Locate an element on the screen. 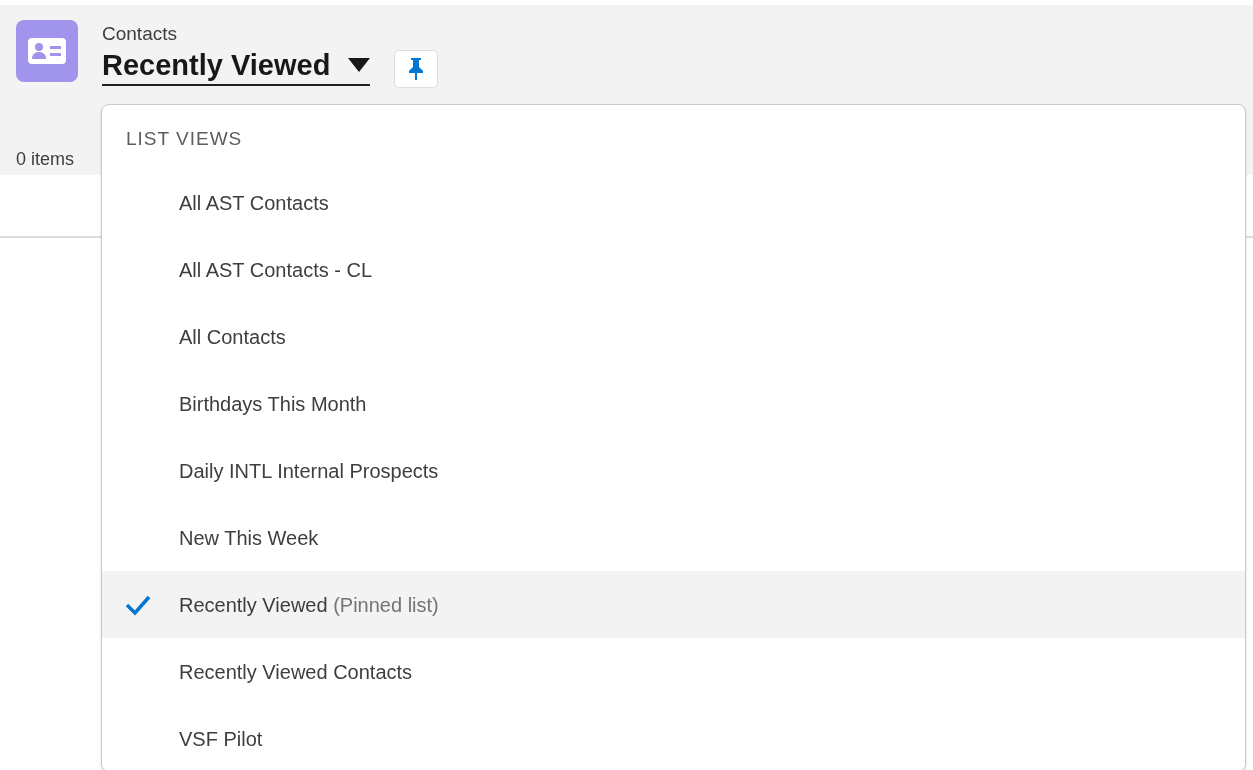  caret-down-icon is located at coordinates (359, 65).